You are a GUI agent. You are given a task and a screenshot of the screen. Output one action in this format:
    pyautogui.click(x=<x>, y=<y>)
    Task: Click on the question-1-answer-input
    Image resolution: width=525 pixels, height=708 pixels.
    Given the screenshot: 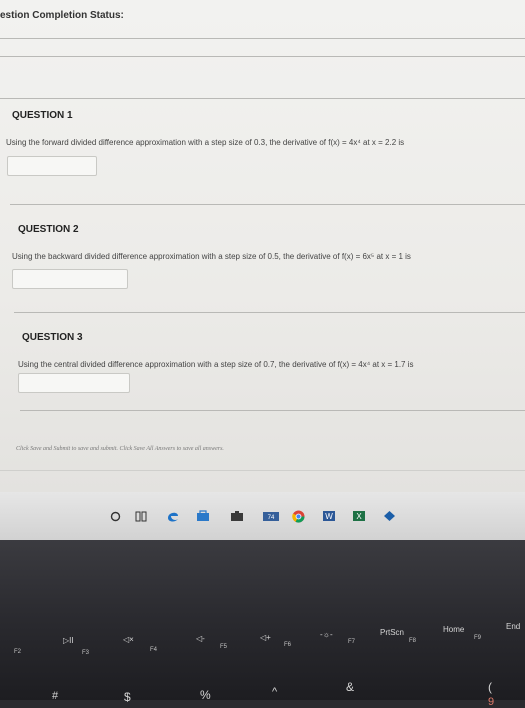 What is the action you would take?
    pyautogui.click(x=52, y=166)
    